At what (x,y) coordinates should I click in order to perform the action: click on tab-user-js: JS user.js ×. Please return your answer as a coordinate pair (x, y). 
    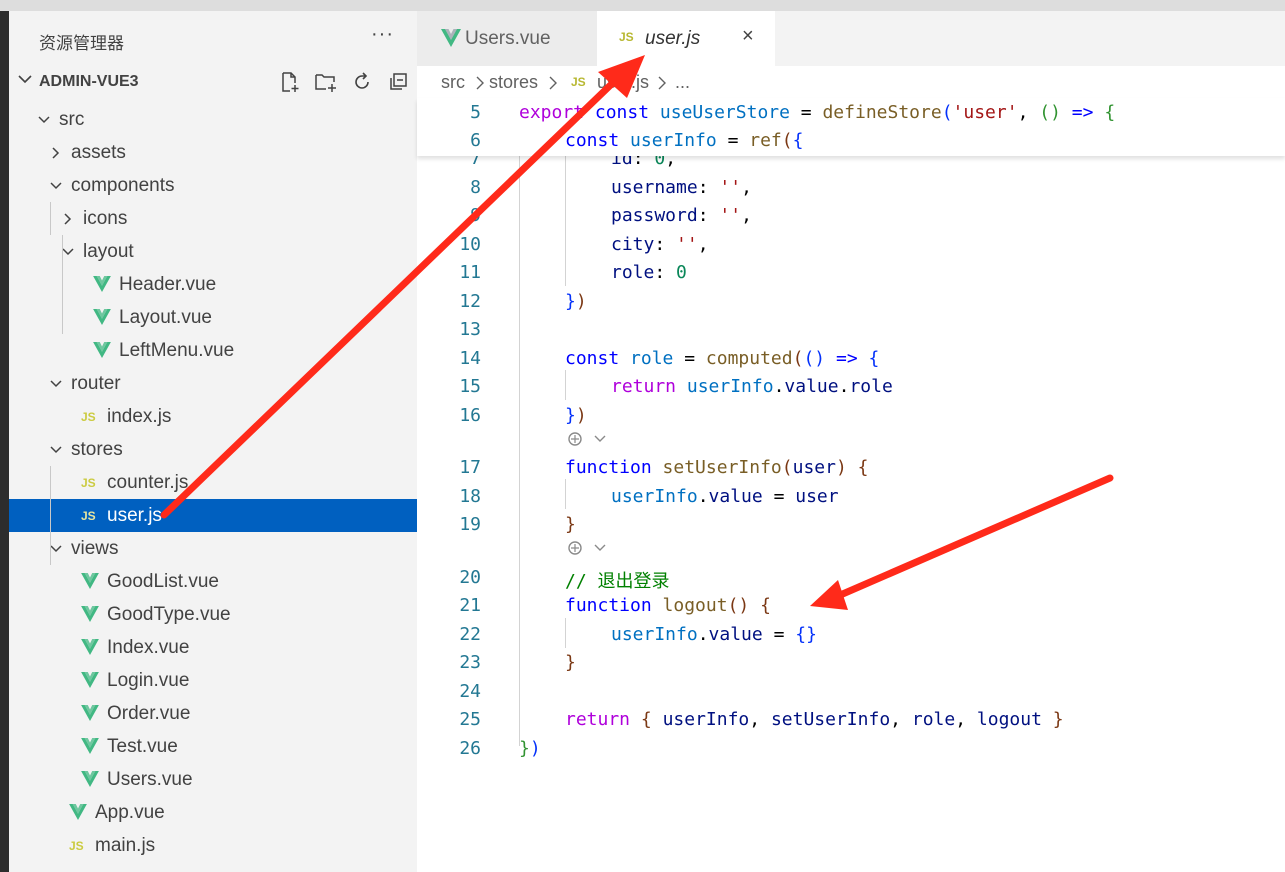
    Looking at the image, I should click on (686, 38).